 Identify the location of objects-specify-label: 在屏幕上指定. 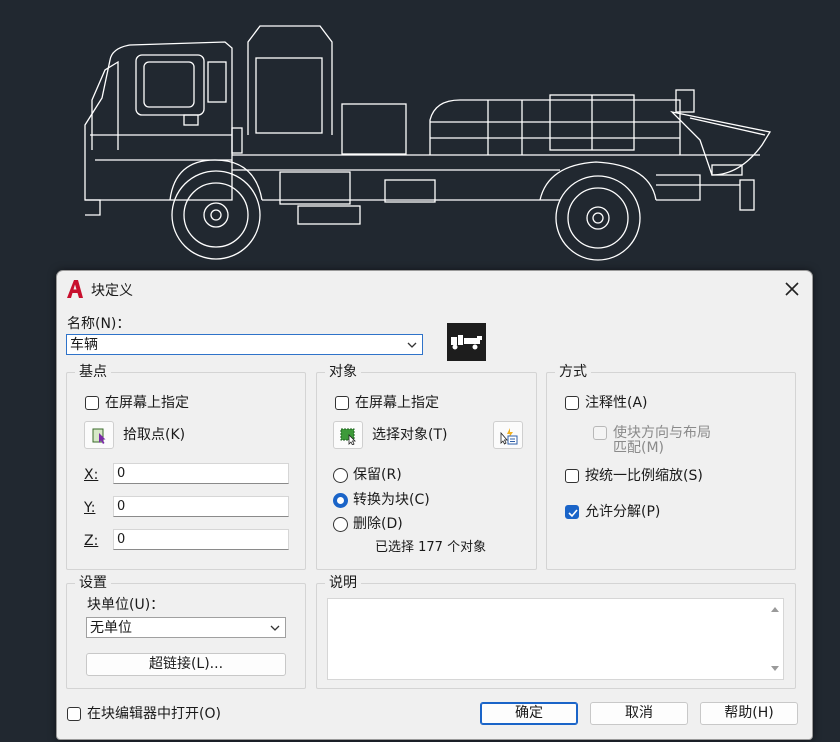
(397, 403).